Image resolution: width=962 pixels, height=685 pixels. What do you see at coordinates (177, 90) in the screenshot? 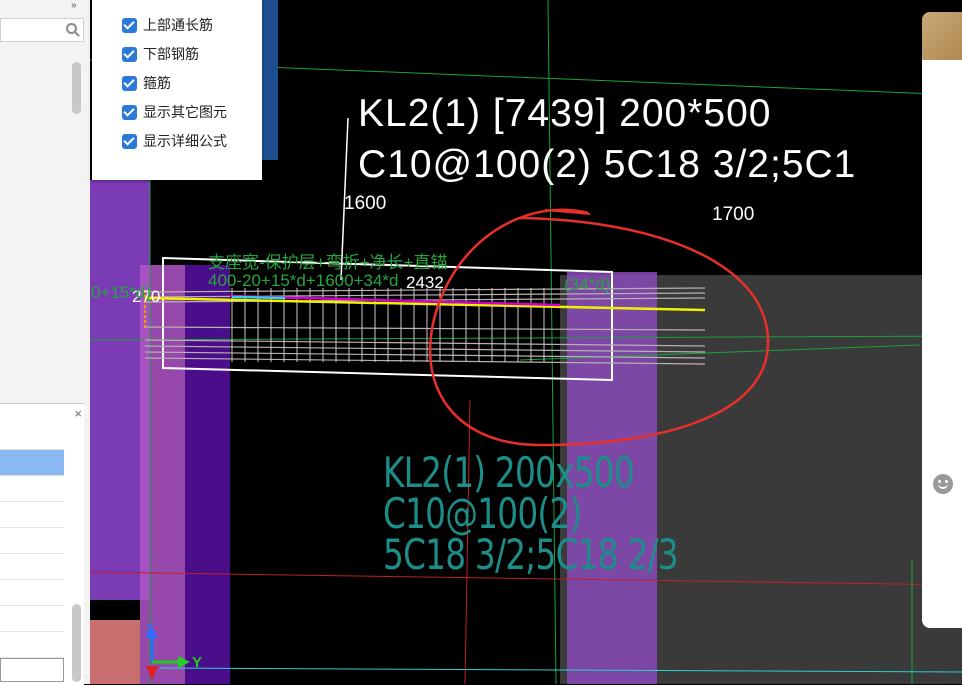
I see `layer-display-panel: 上部通长筋 下部钢筋 箍筋 显示其它图元 显示详细公式` at bounding box center [177, 90].